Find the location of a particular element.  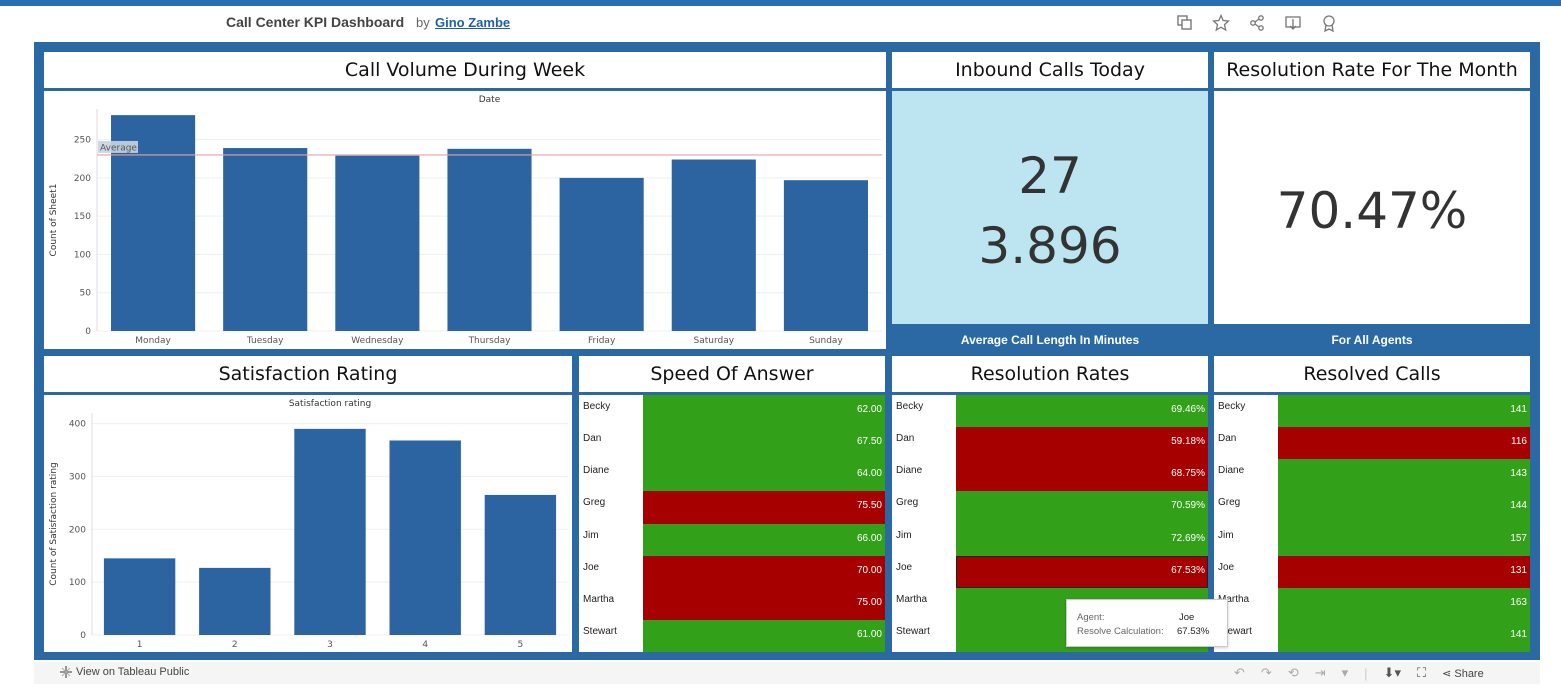

star-icon is located at coordinates (1221, 23).